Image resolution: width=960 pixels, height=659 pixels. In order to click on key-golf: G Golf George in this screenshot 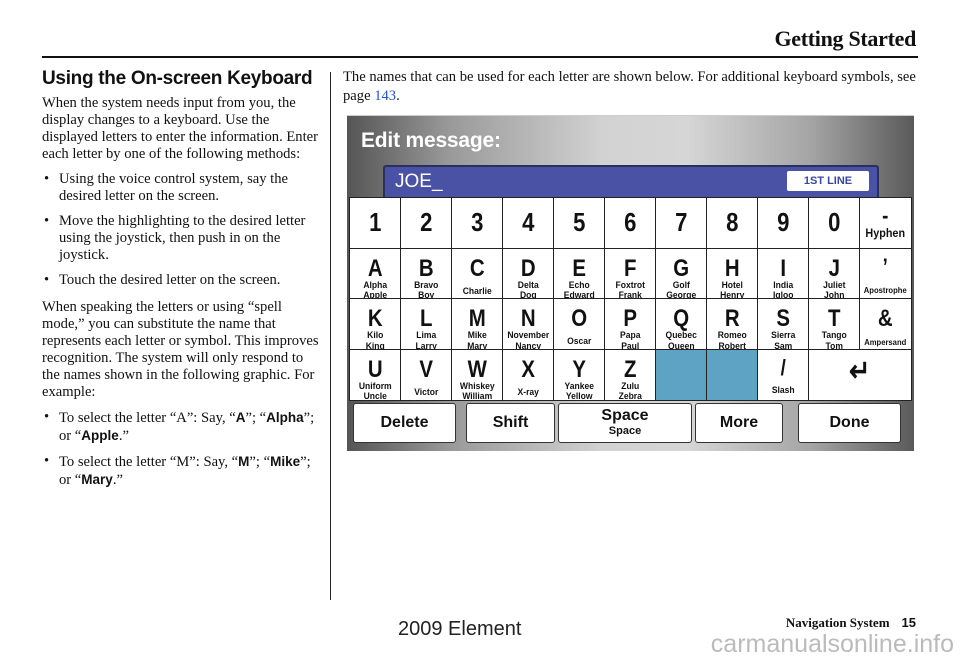, I will do `click(681, 274)`.